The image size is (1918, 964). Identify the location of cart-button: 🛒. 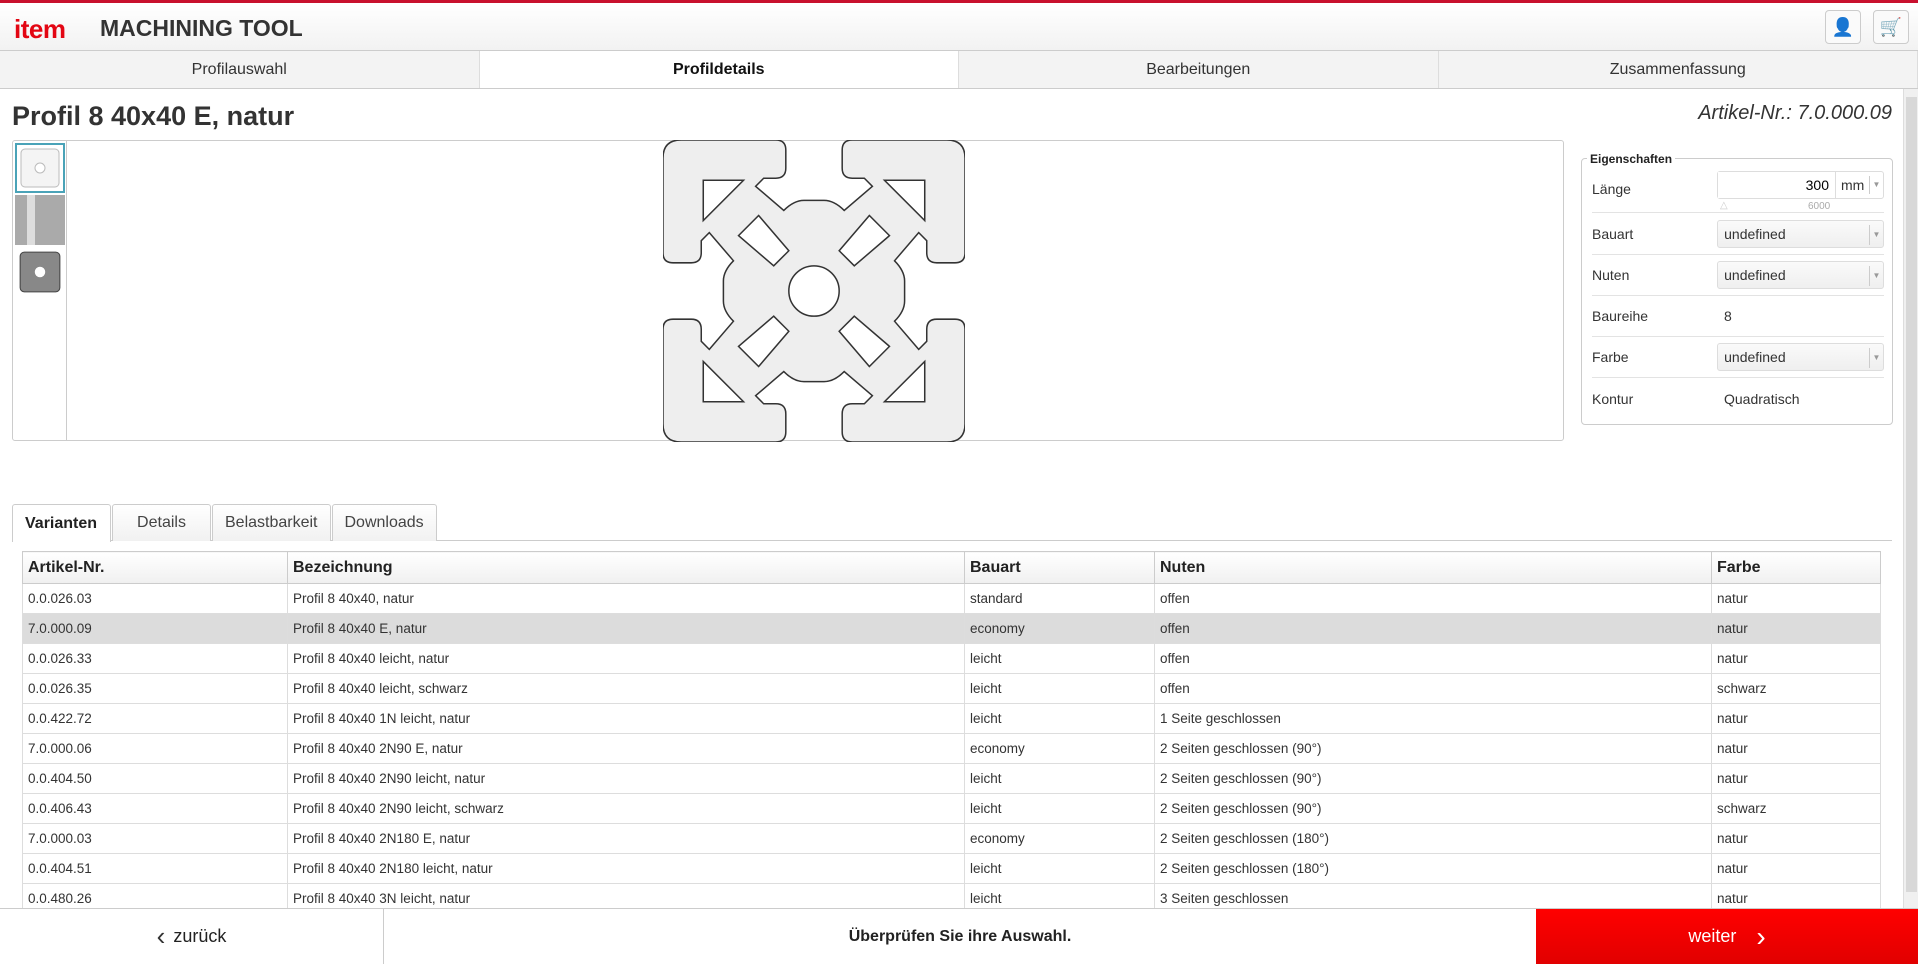
(1891, 27).